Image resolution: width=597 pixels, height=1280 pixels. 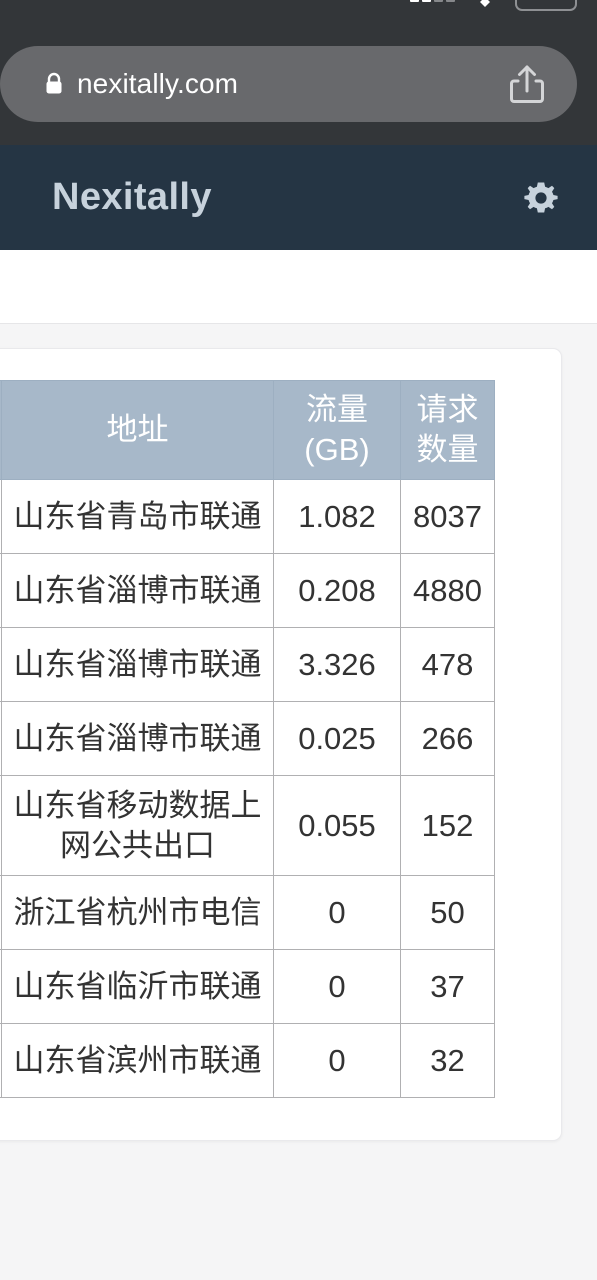 I want to click on table-row: 山东省淄博市联通 3.326 478, so click(x=247, y=664).